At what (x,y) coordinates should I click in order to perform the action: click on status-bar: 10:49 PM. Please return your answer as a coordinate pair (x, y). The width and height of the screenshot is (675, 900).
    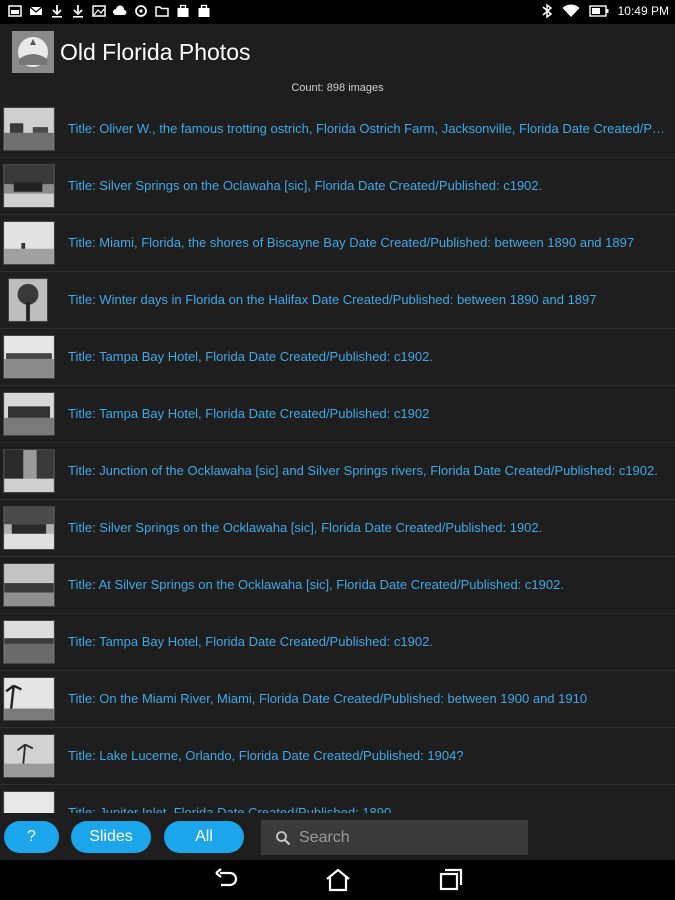
    Looking at the image, I should click on (337, 12).